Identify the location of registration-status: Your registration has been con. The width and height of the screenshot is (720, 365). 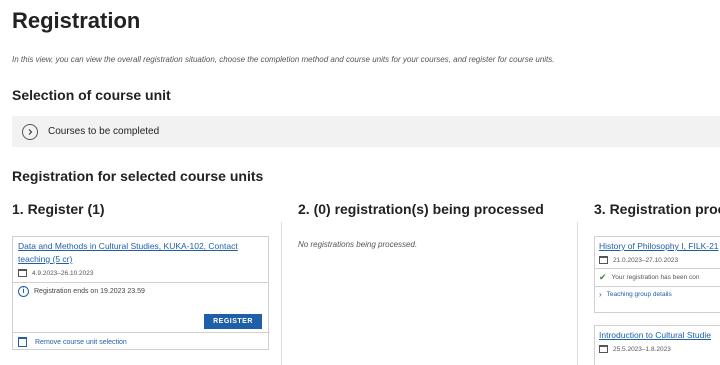
(655, 277).